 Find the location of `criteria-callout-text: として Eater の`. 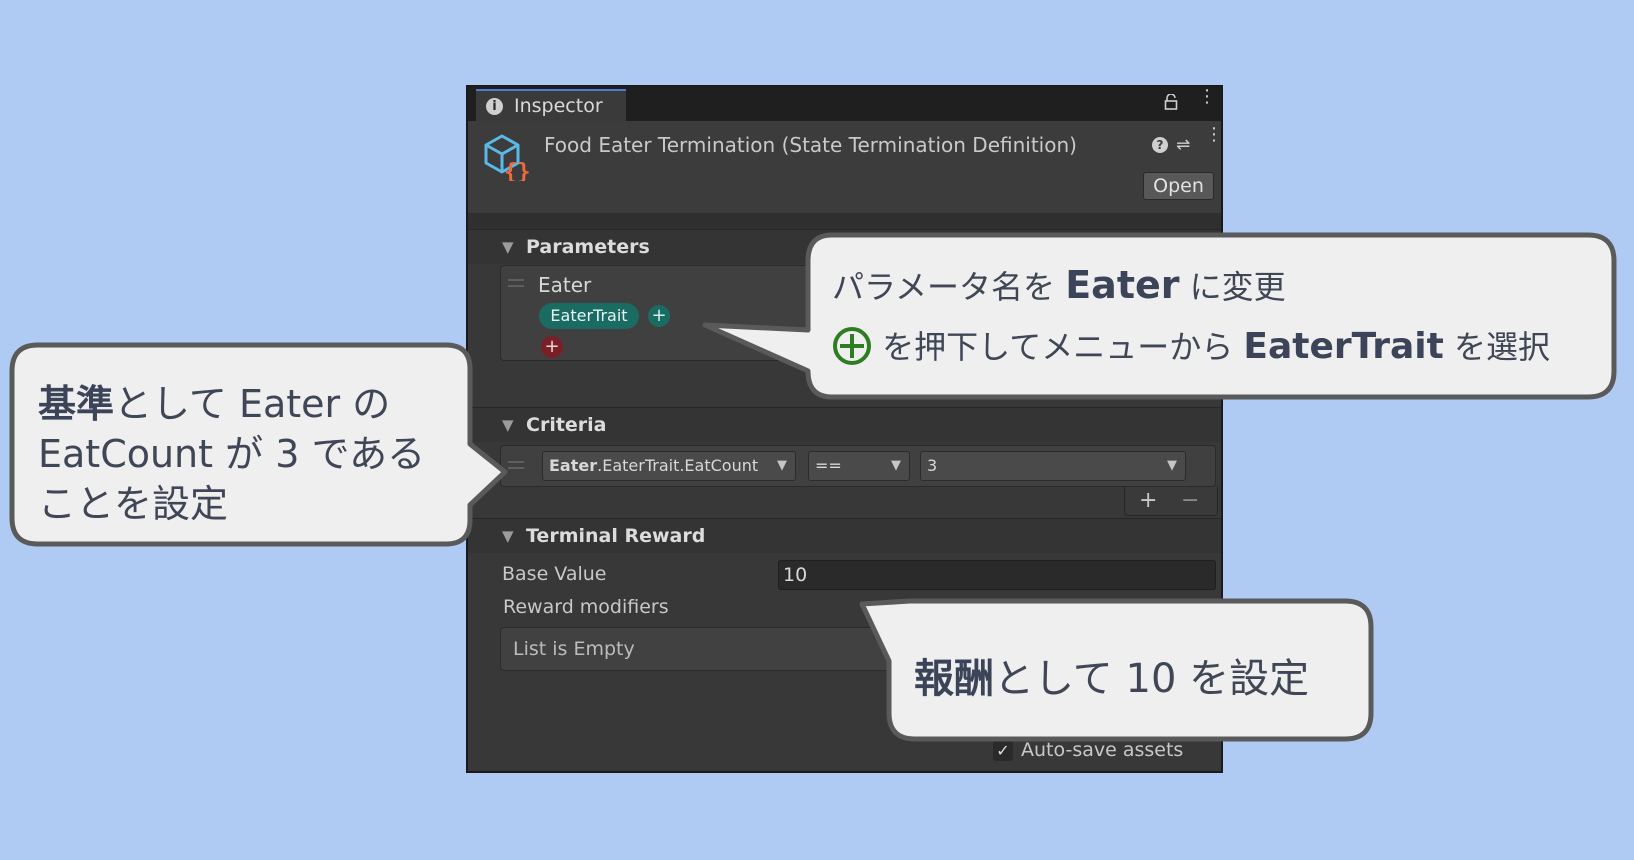

criteria-callout-text: として Eater の is located at coordinates (252, 404).